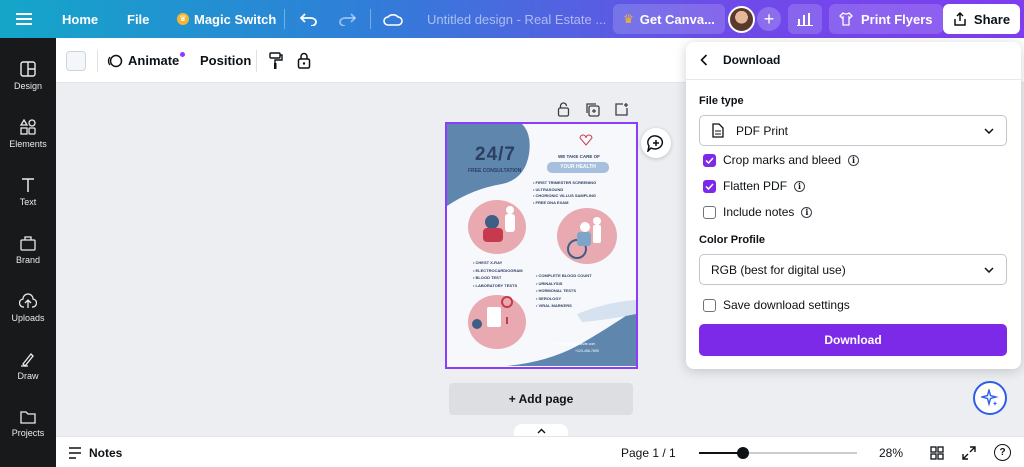  I want to click on notes-button: Notes, so click(95, 452).